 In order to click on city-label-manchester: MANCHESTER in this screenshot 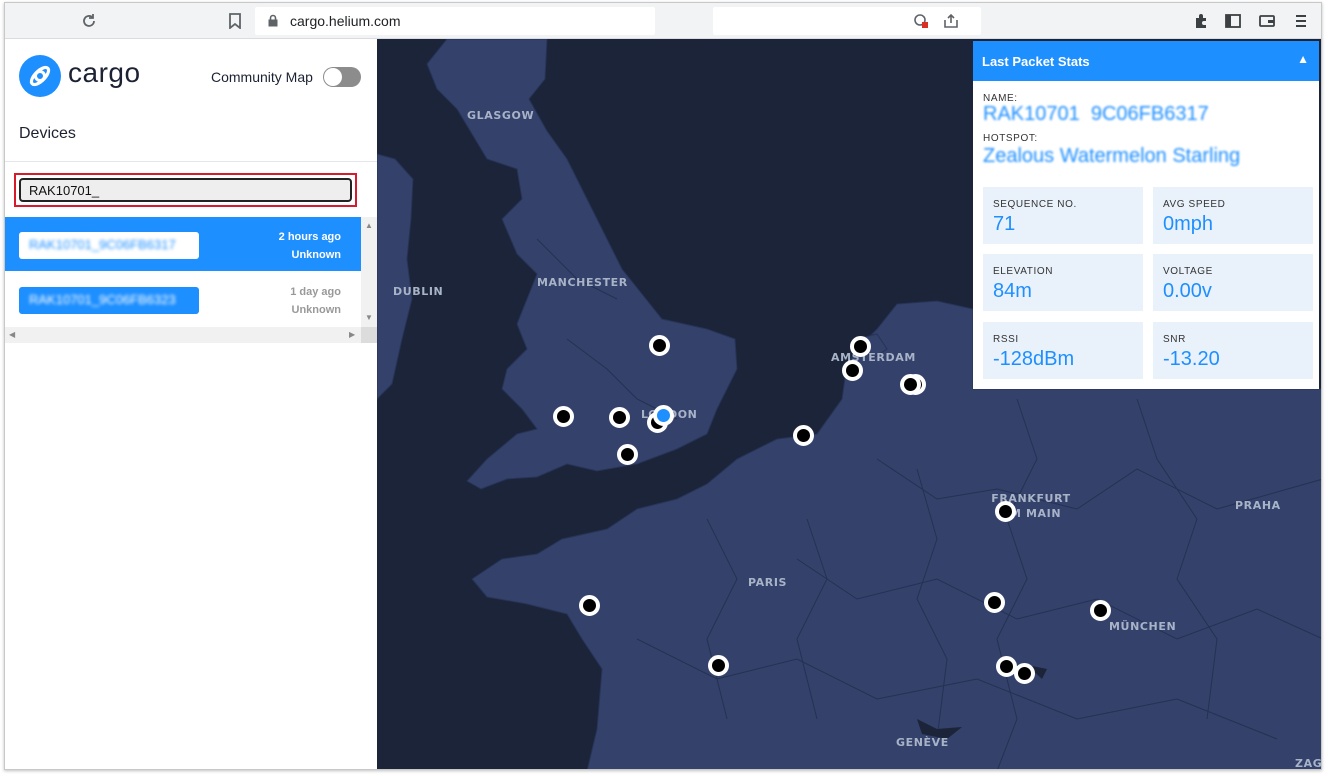, I will do `click(582, 282)`.